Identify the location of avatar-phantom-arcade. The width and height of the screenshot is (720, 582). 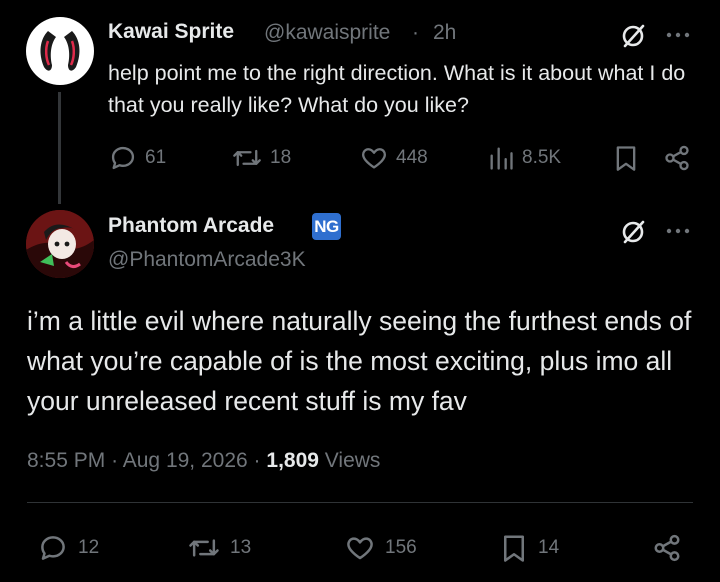
(60, 244).